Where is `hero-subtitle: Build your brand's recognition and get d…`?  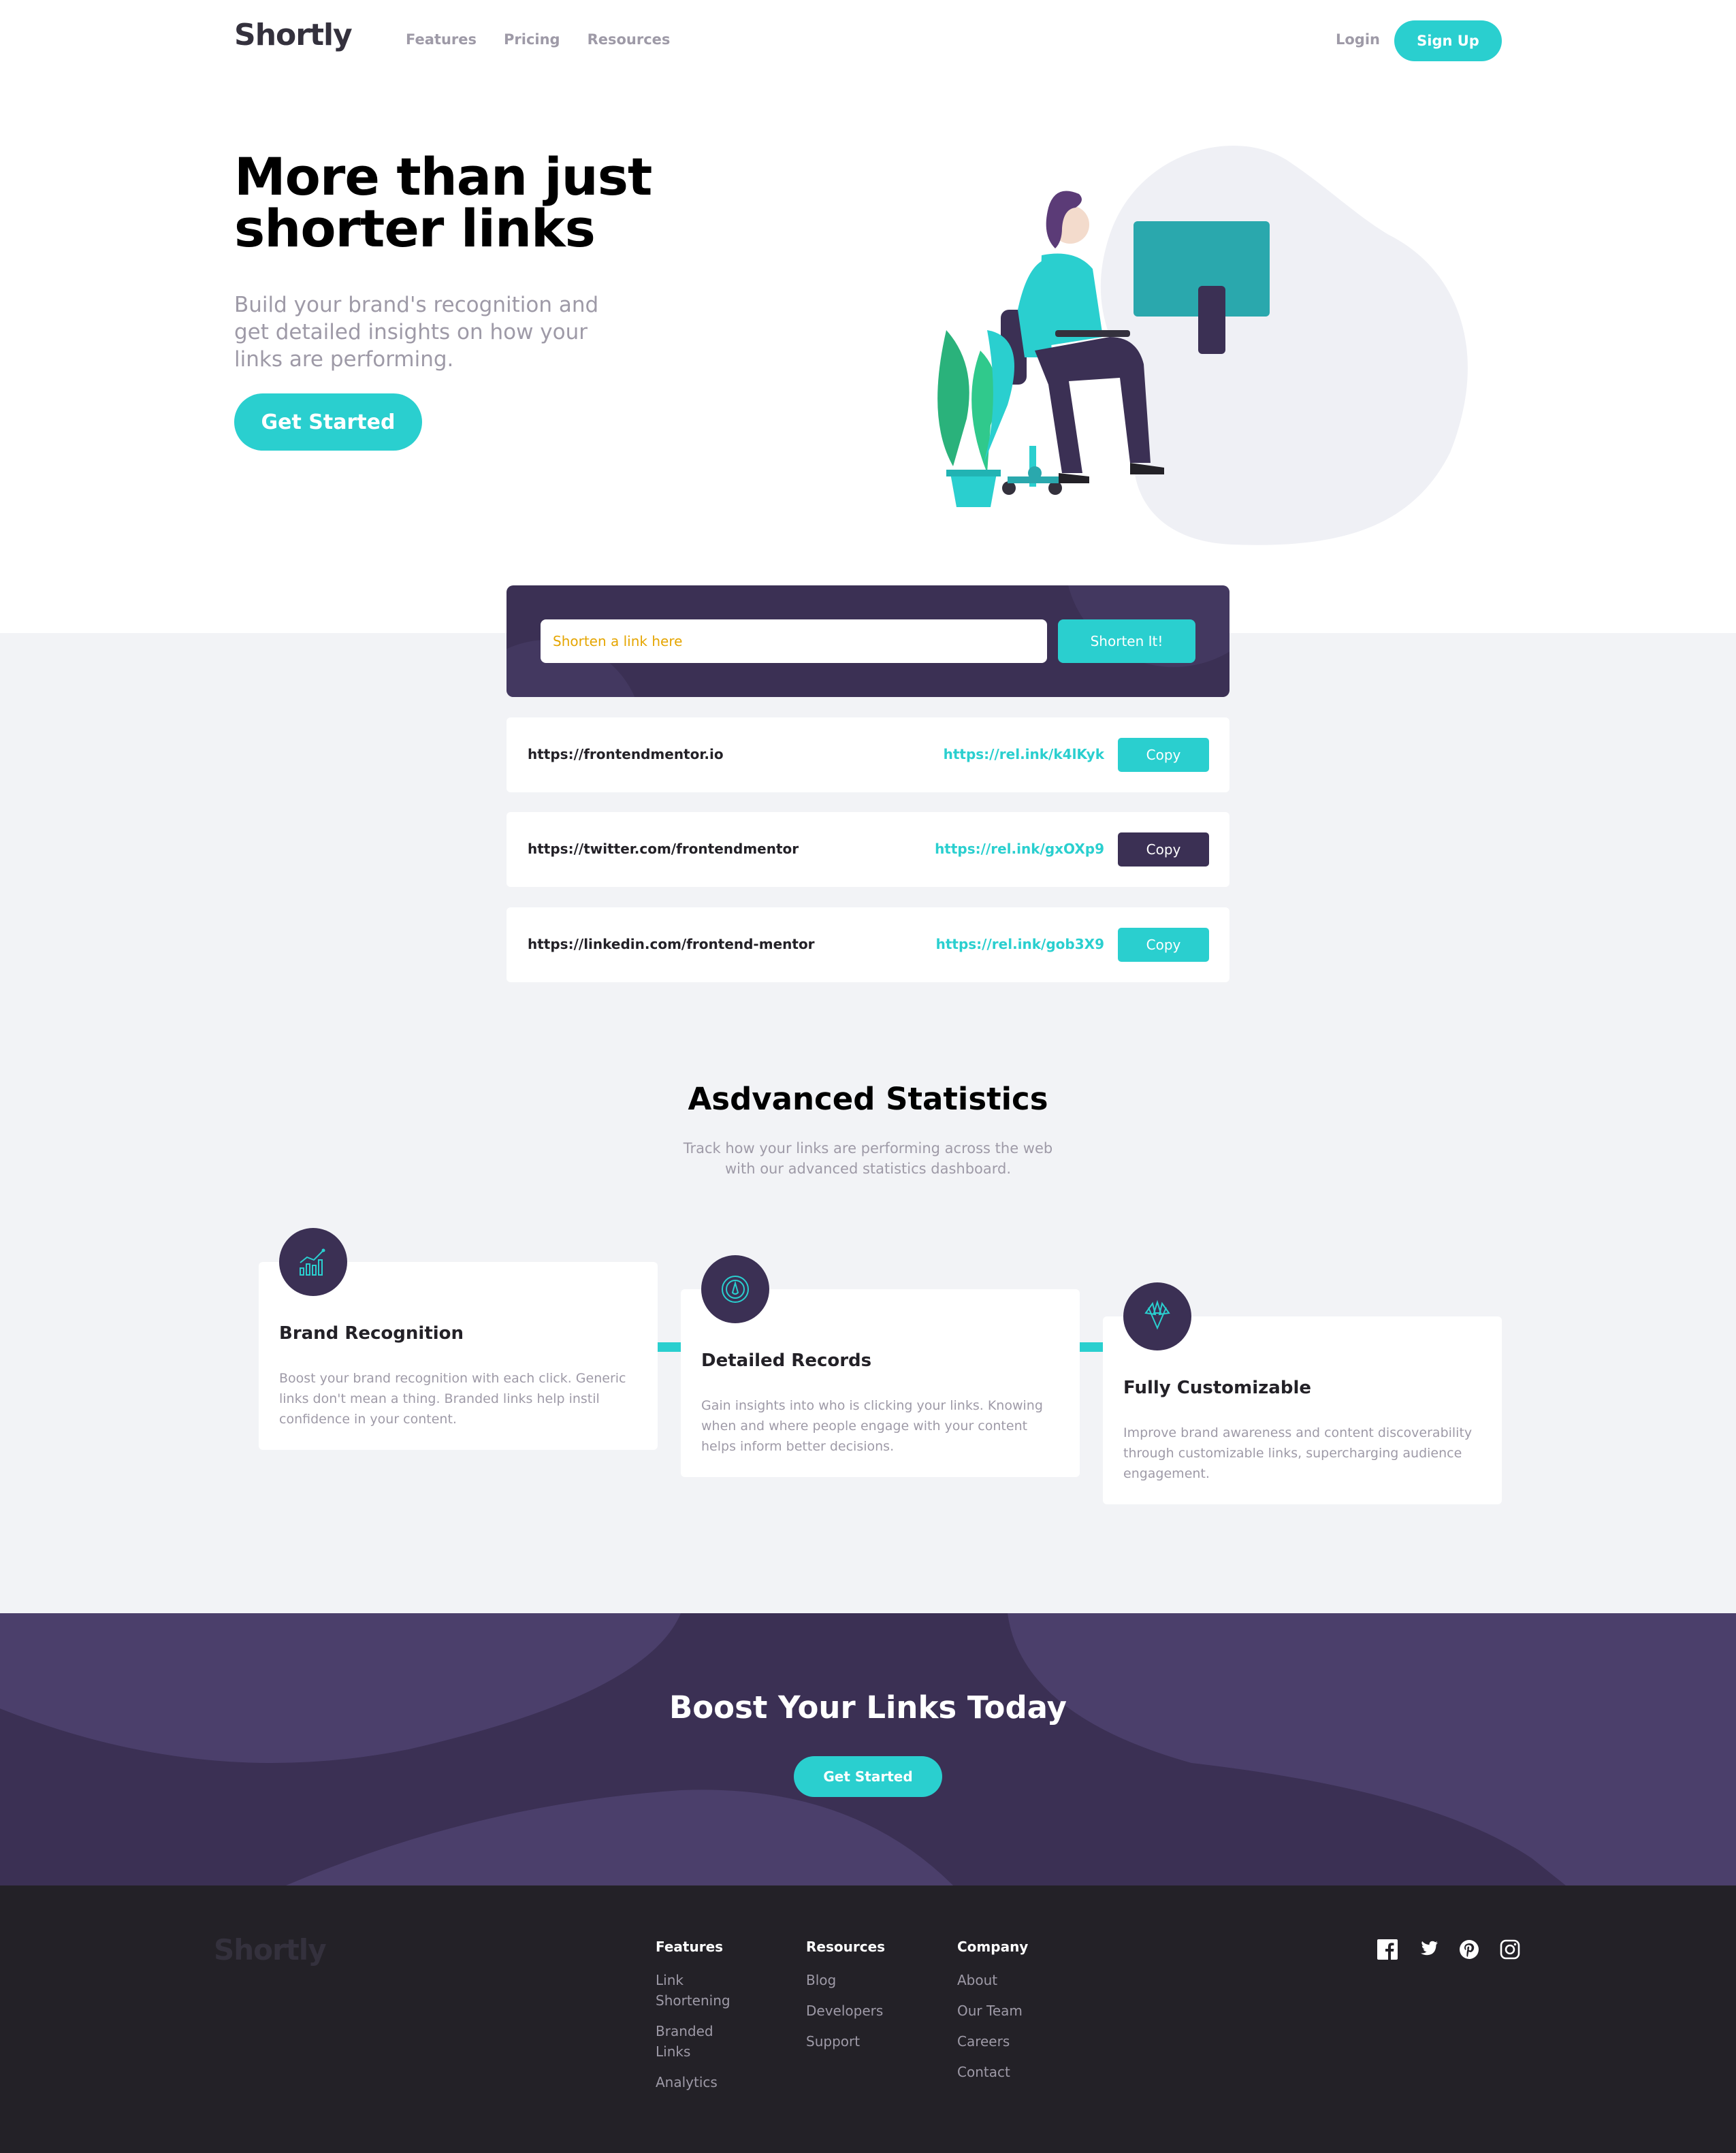
hero-subtitle: Build your brand's recognition and get d… is located at coordinates (416, 332).